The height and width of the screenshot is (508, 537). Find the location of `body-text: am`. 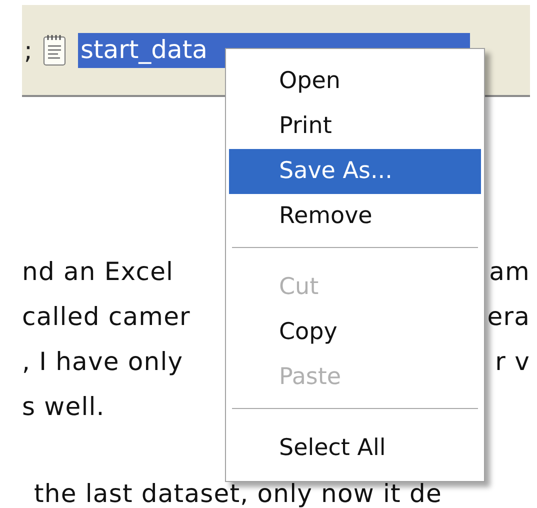

body-text: am is located at coordinates (509, 272).